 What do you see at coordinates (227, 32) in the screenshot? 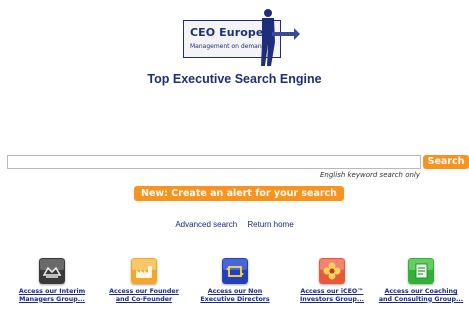
I see `logo-title: CEO Europe` at bounding box center [227, 32].